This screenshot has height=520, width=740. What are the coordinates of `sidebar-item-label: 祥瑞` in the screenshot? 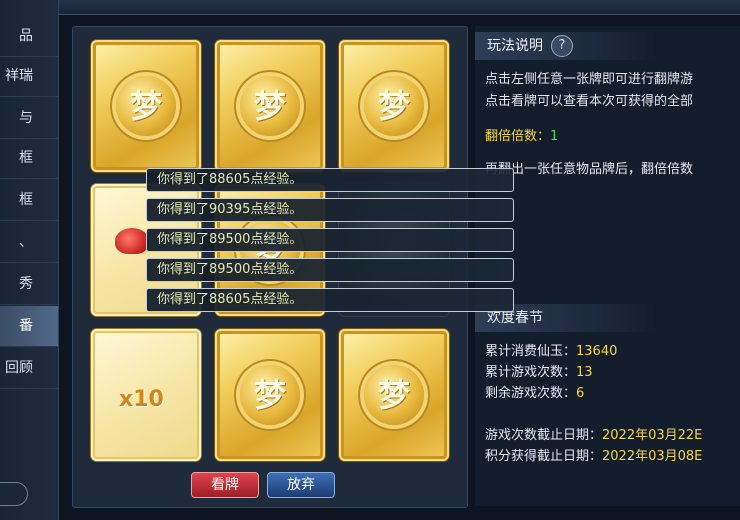 It's located at (19, 76).